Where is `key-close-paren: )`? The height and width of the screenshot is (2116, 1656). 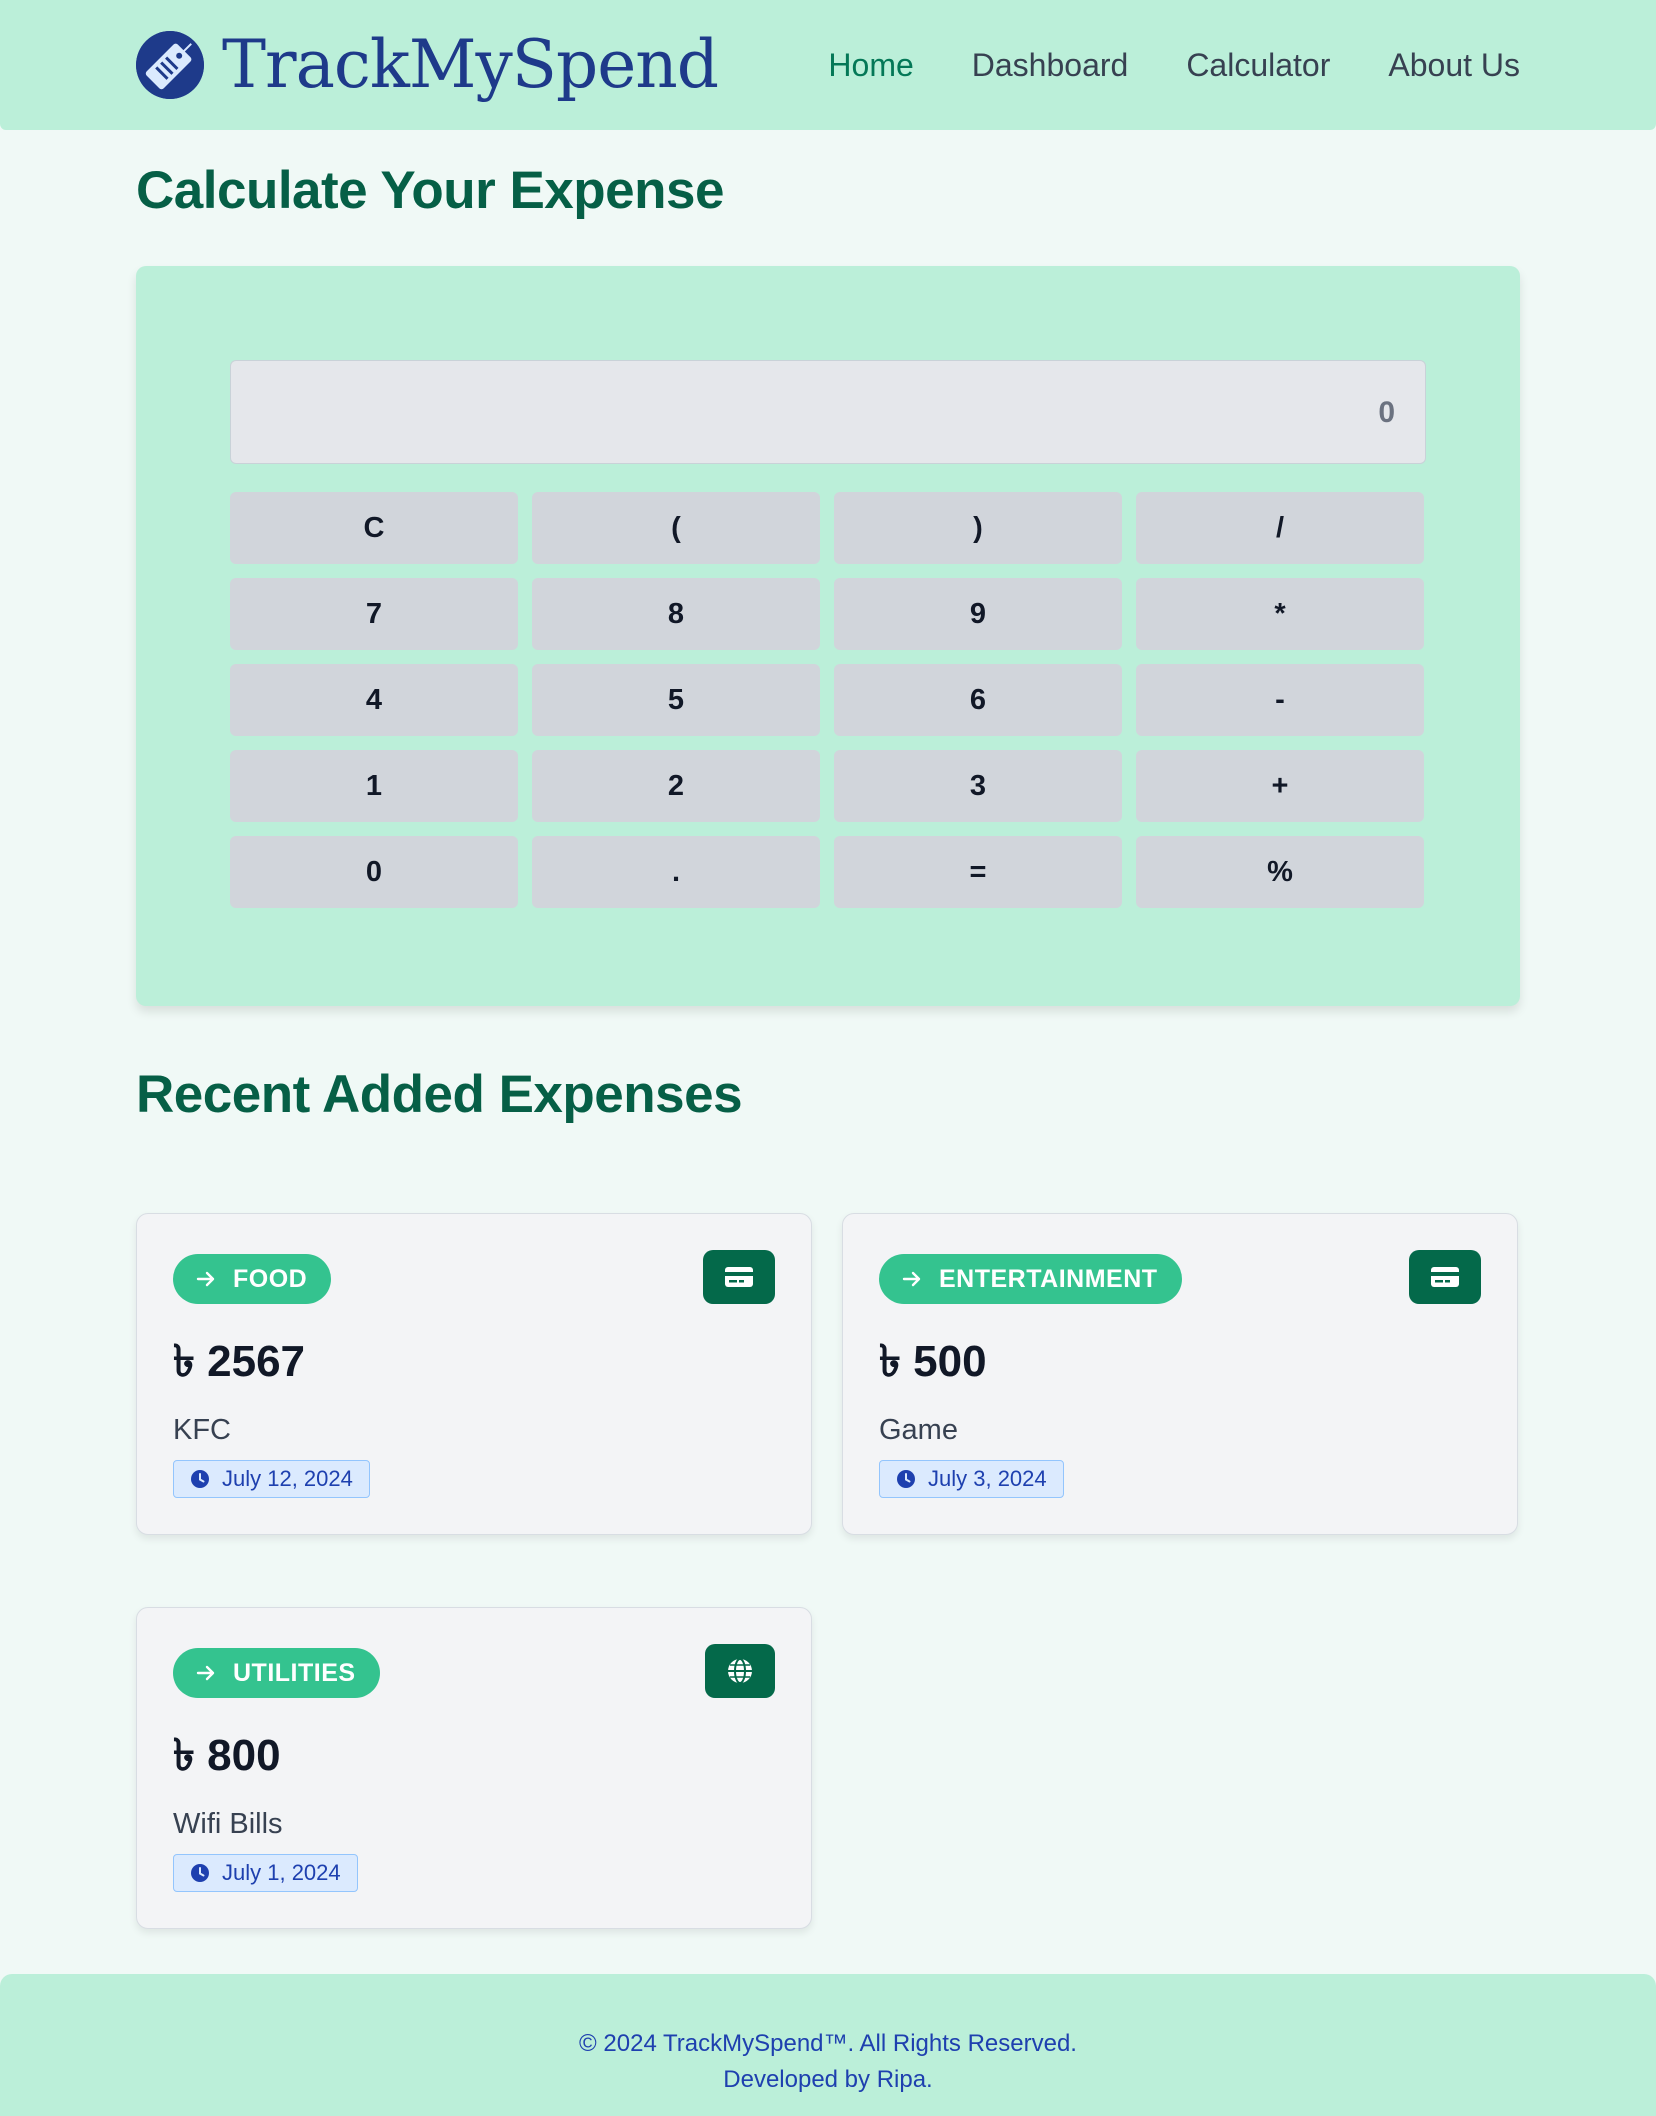 key-close-paren: ) is located at coordinates (978, 528).